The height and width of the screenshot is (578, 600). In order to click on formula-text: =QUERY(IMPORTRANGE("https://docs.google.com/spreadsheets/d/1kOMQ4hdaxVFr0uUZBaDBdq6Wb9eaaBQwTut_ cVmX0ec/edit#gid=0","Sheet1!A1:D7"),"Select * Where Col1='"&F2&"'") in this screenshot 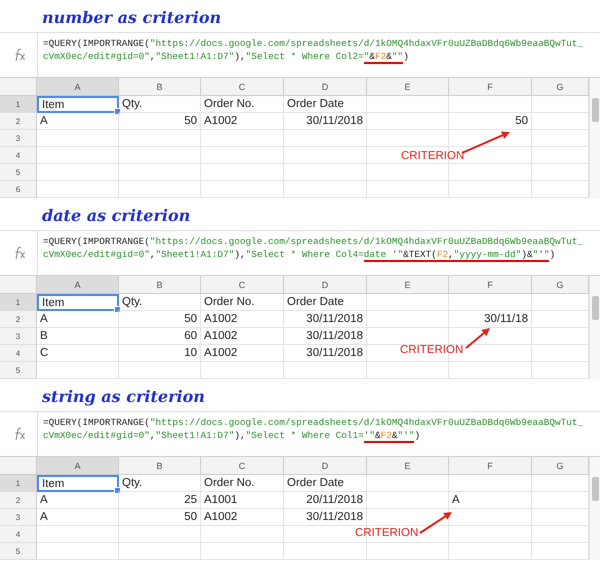, I will do `click(311, 434)`.